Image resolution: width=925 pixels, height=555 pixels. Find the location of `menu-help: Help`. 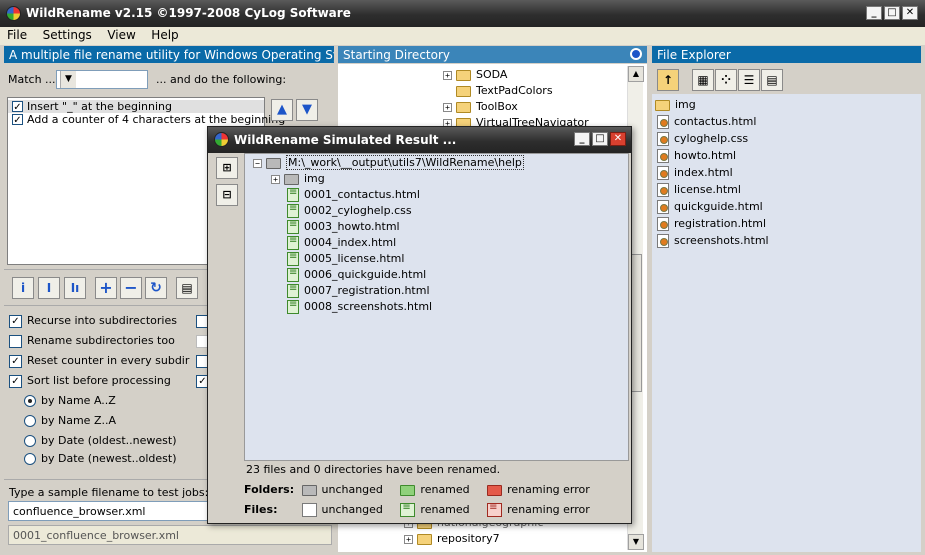

menu-help: Help is located at coordinates (163, 34).